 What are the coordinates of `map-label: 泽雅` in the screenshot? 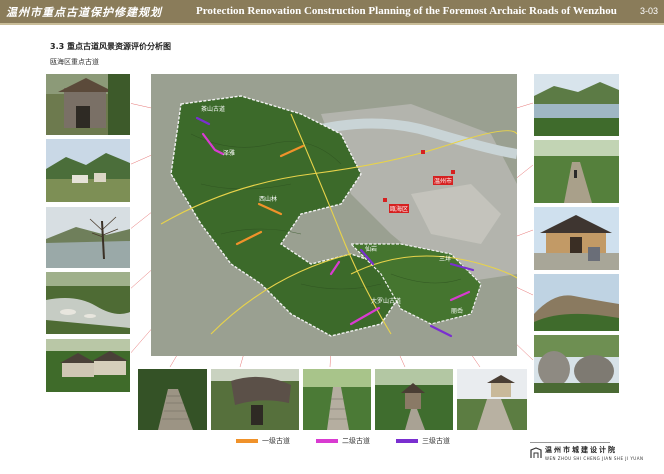 It's located at (229, 153).